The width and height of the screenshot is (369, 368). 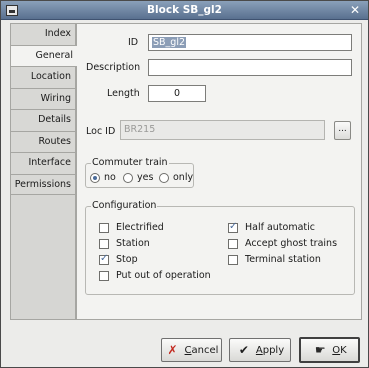 I want to click on radio-only: only, so click(x=176, y=177).